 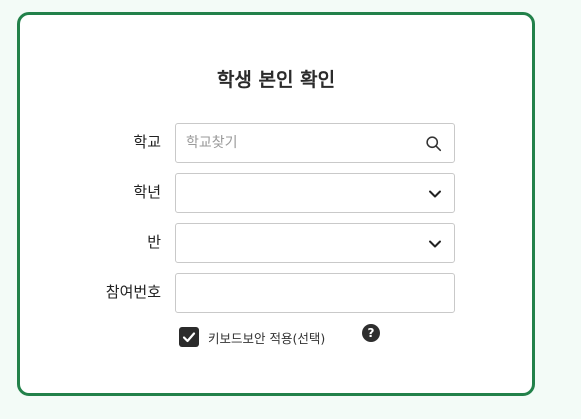 What do you see at coordinates (133, 292) in the screenshot?
I see `participation-number-label: 참여번호` at bounding box center [133, 292].